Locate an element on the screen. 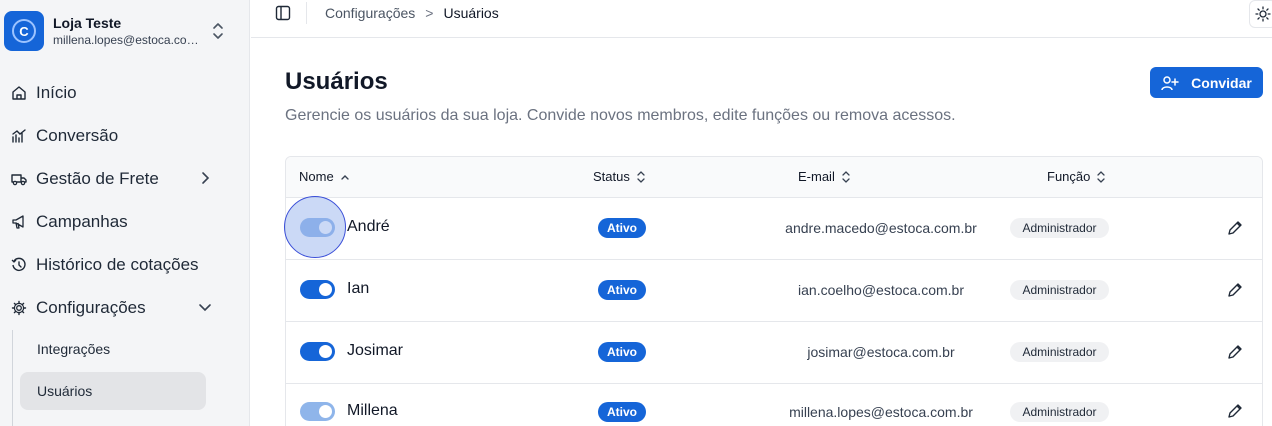 This screenshot has width=1272, height=426. page-title: Usuários is located at coordinates (336, 81).